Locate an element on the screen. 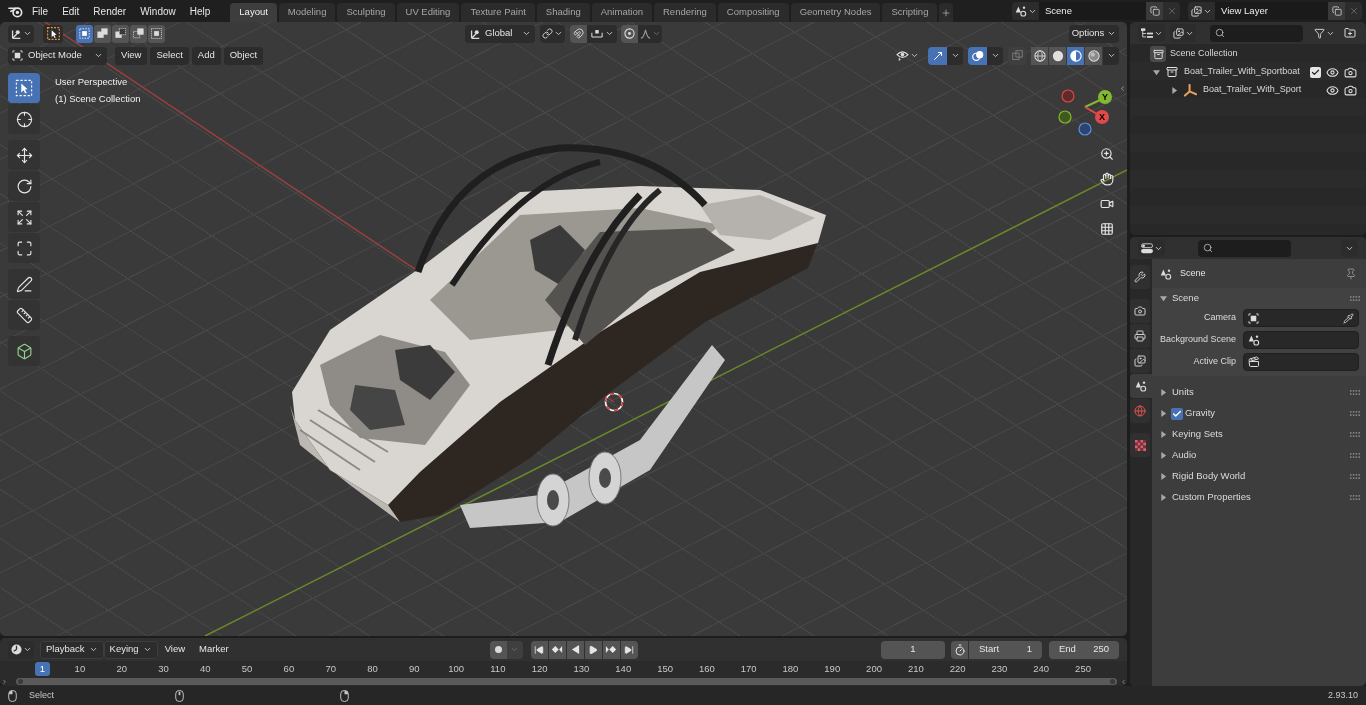 The image size is (1366, 705). section-title: Gravity is located at coordinates (1200, 413).